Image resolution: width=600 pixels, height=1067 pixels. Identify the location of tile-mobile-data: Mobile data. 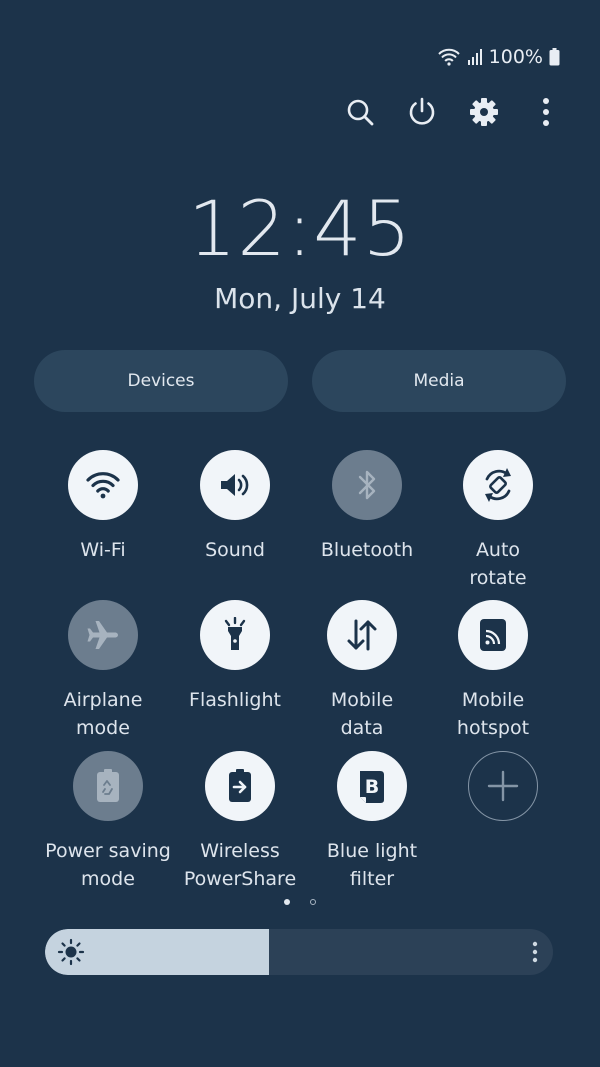
(362, 671).